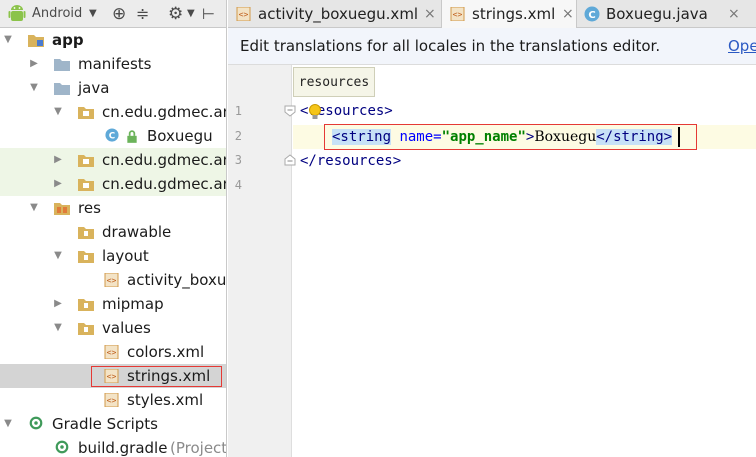 The image size is (756, 457). Describe the element at coordinates (105, 424) in the screenshot. I see `tree-item-label: Gradle Scripts` at that location.